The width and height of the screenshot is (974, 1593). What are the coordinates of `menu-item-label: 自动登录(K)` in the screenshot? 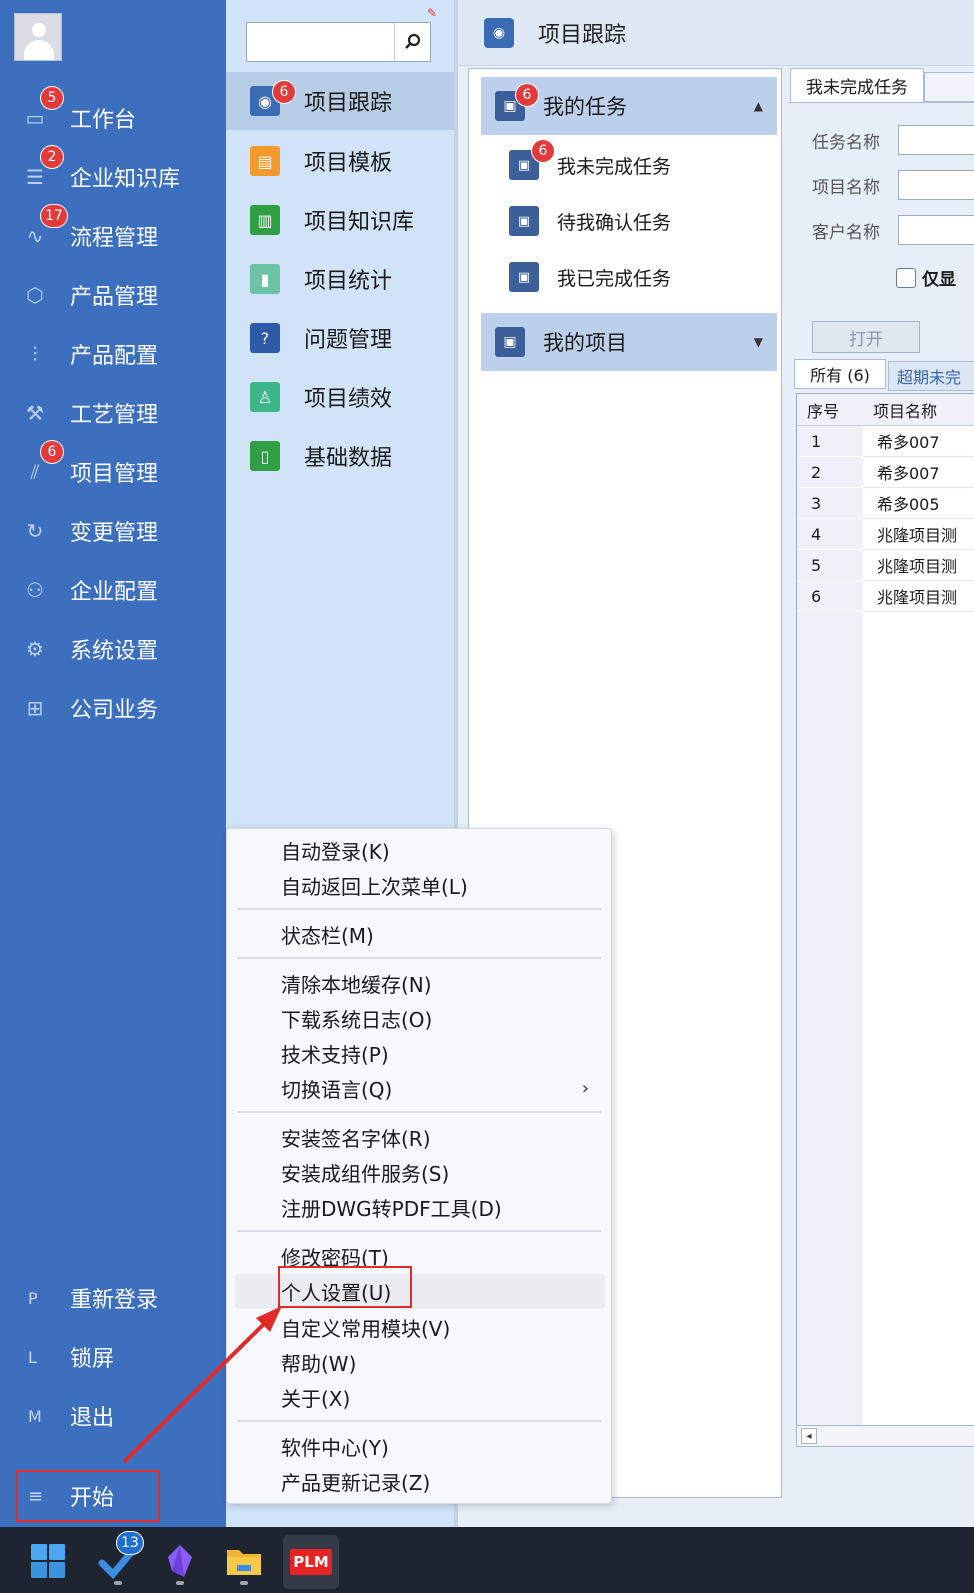 It's located at (335, 852).